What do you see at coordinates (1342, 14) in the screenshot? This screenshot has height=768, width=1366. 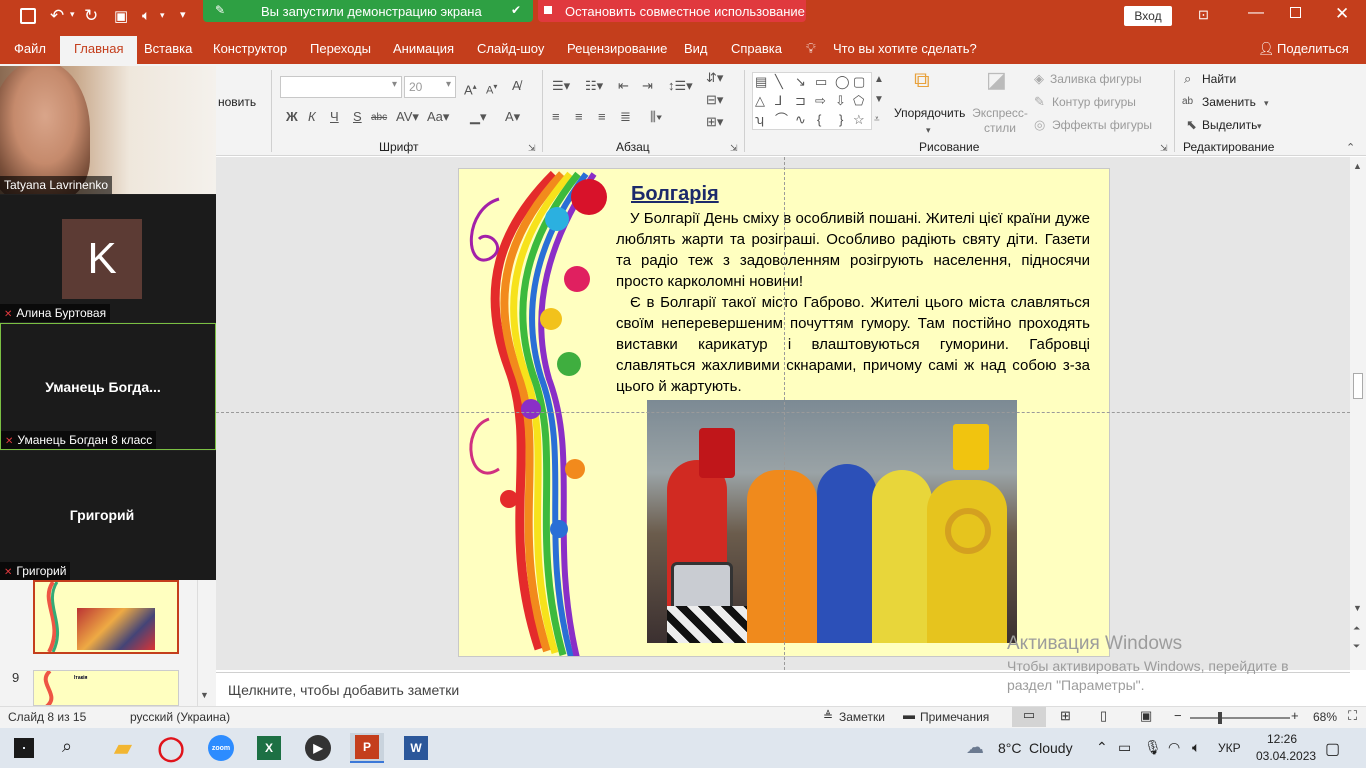 I see `close-icon: ✕` at bounding box center [1342, 14].